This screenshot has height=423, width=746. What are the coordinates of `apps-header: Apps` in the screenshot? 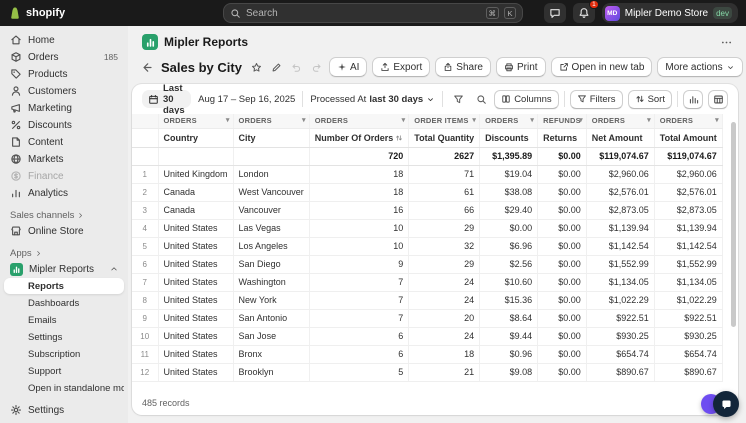 It's located at (64, 253).